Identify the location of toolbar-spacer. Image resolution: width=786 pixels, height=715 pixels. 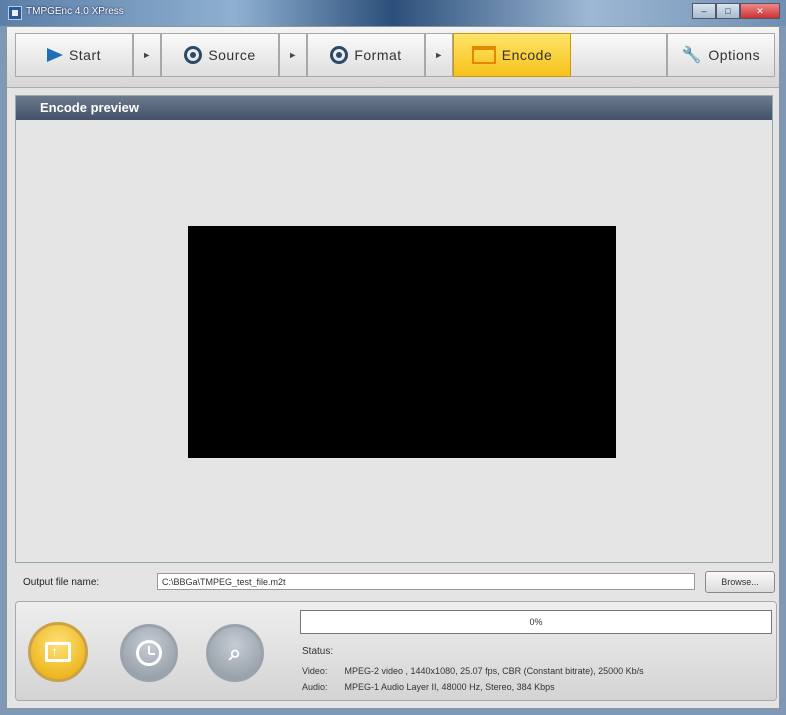
(619, 55).